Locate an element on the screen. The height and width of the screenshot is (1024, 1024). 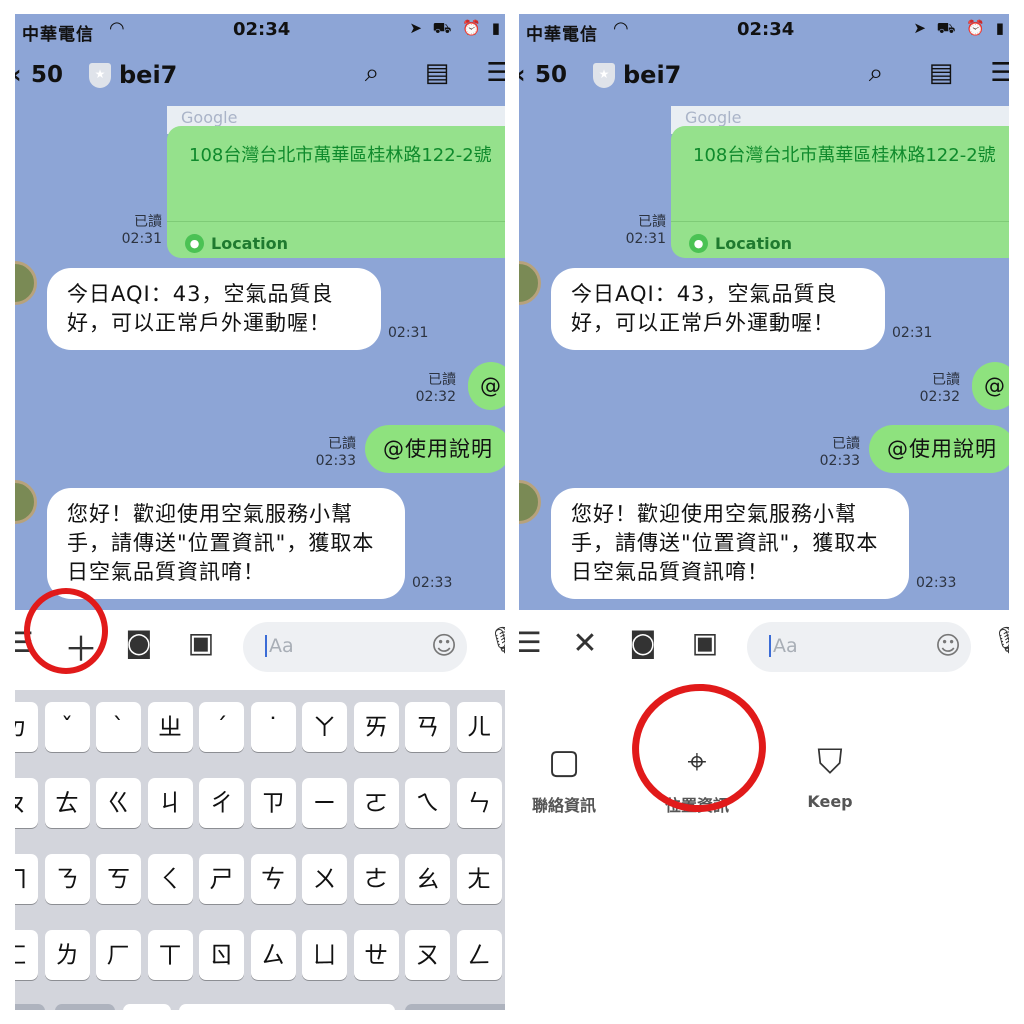
key: ㄣ is located at coordinates (479, 803).